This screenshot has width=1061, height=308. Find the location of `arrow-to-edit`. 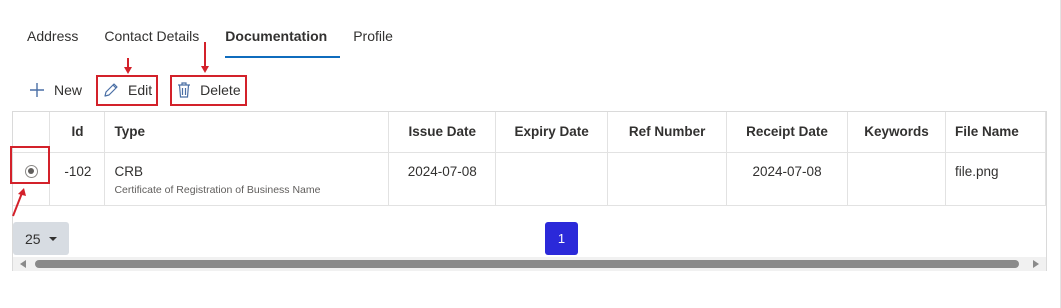

arrow-to-edit is located at coordinates (128, 66).